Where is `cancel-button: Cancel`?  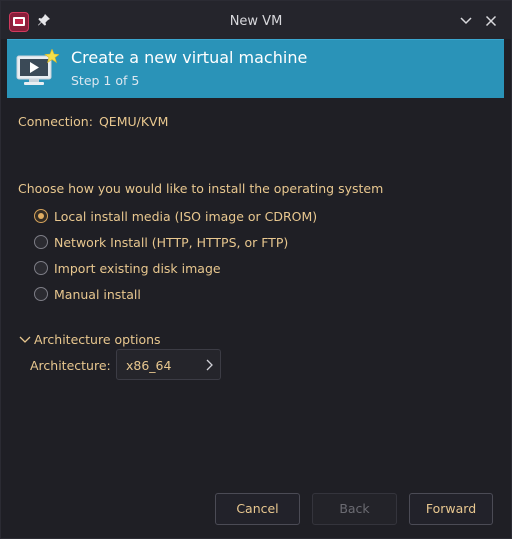
cancel-button: Cancel is located at coordinates (257, 509).